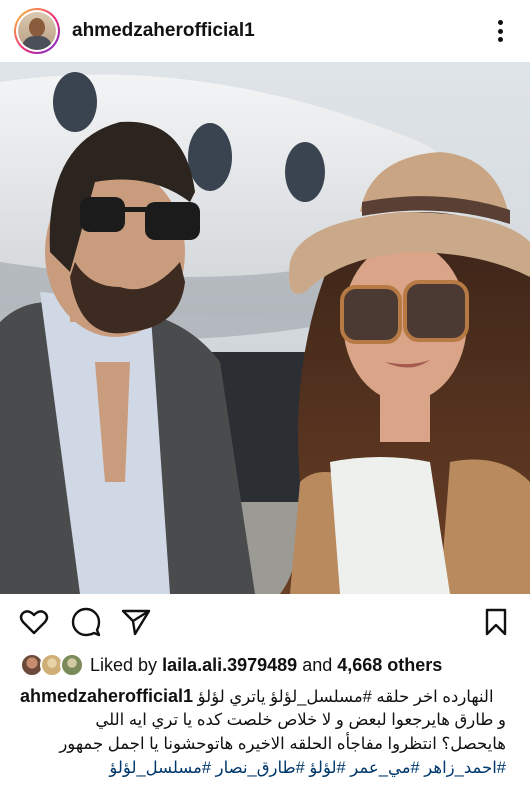  I want to click on post-username: ahmedzaherofficial1, so click(163, 31).